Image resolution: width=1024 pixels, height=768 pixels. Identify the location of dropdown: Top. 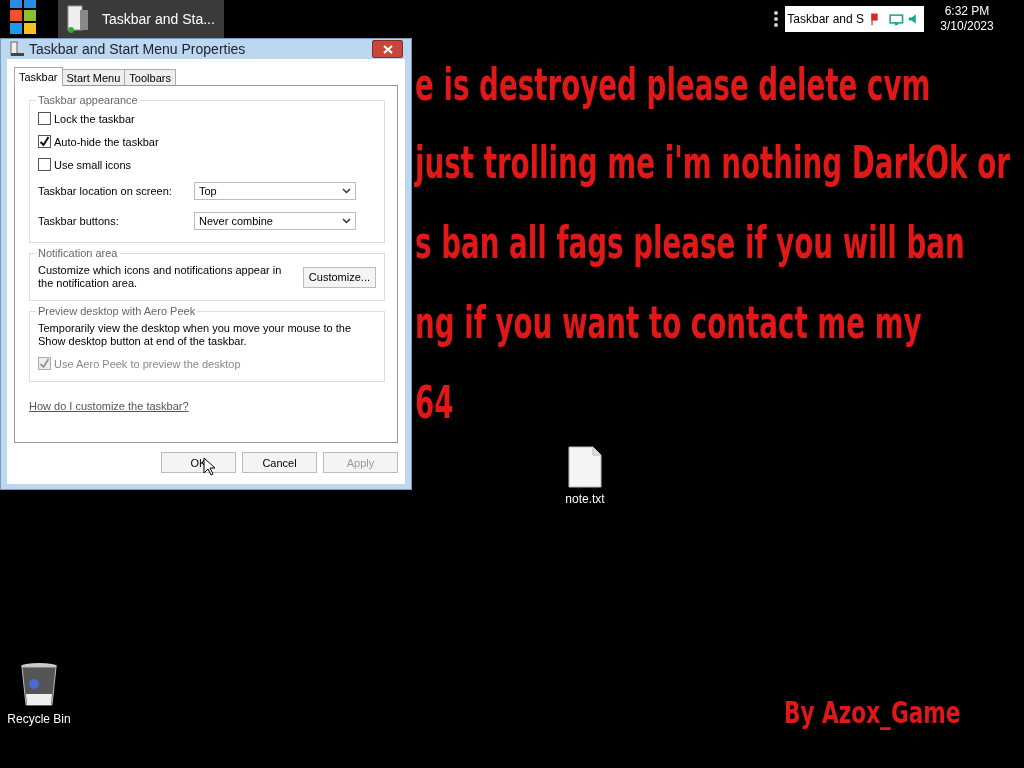
(275, 191).